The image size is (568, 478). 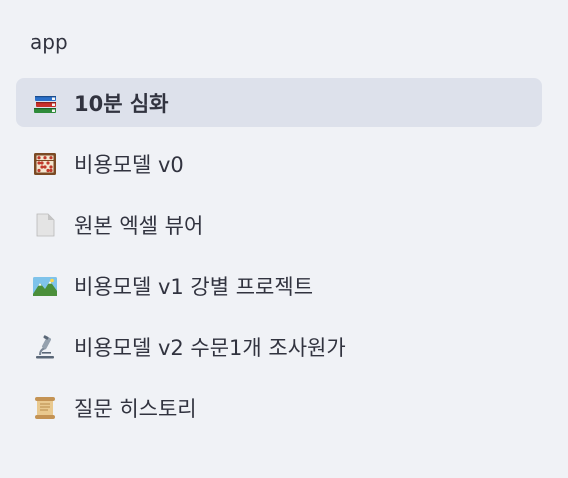 I want to click on sidebar-item-excel-viewer: 원본 엑셀 뷰어, so click(x=279, y=224).